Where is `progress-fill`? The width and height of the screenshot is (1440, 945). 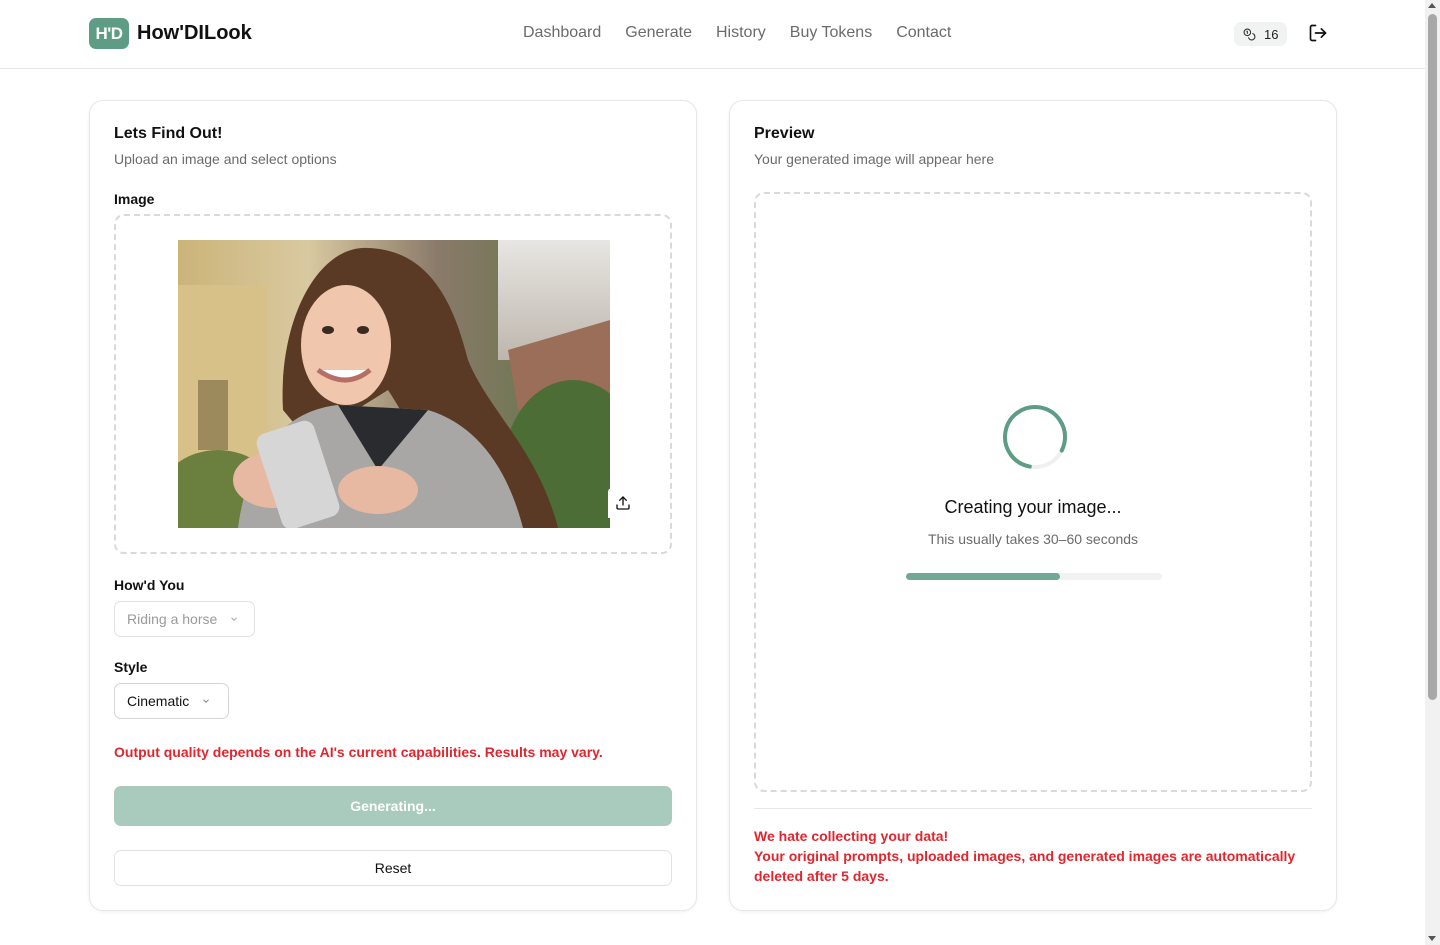 progress-fill is located at coordinates (983, 576).